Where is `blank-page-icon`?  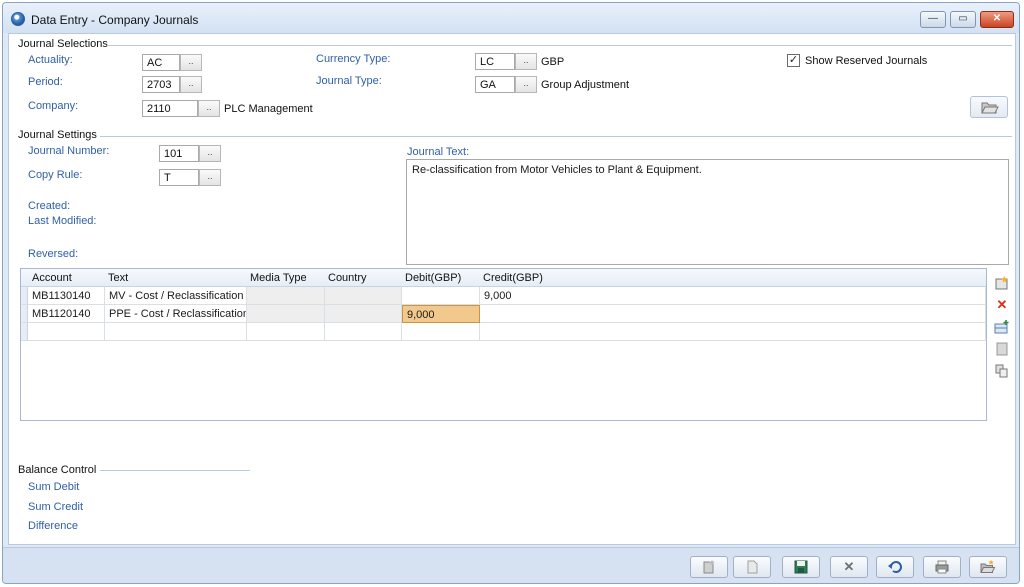 blank-page-icon is located at coordinates (752, 567).